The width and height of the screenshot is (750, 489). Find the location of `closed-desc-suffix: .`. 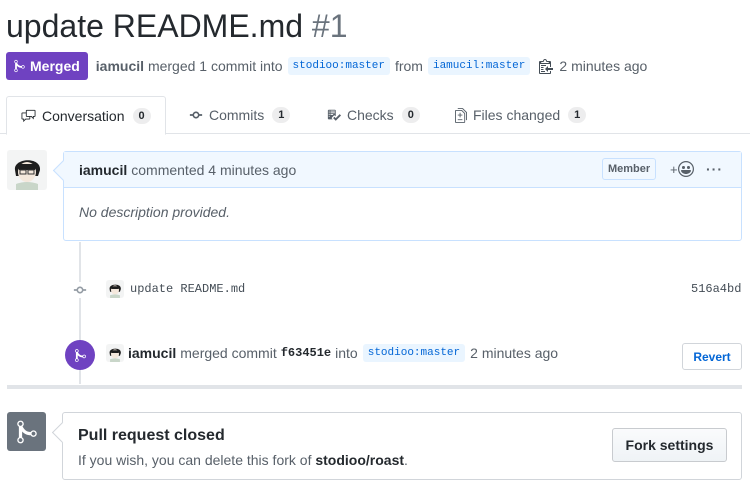

closed-desc-suffix: . is located at coordinates (406, 460).